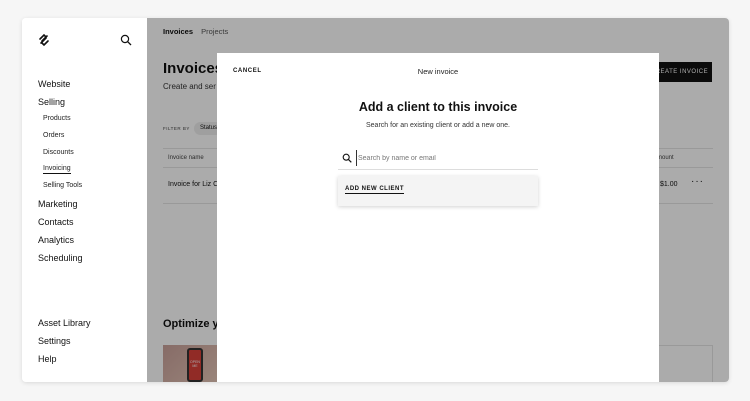 The width and height of the screenshot is (750, 401). Describe the element at coordinates (60, 87) in the screenshot. I see `sidebar-item-website: Website` at that location.